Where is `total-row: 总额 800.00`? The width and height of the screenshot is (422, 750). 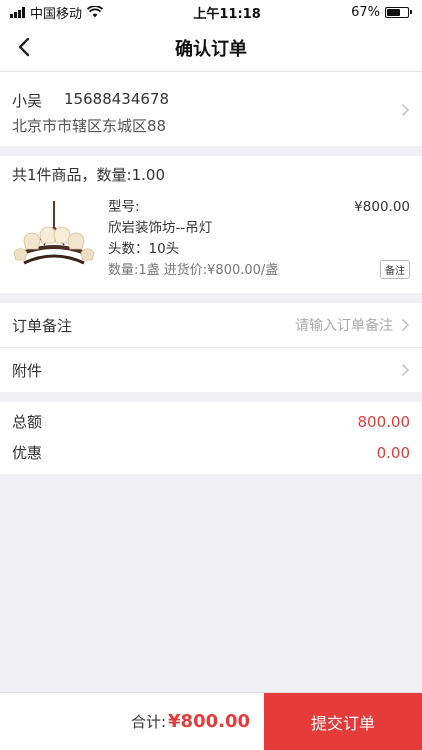
total-row: 总额 800.00 is located at coordinates (211, 421).